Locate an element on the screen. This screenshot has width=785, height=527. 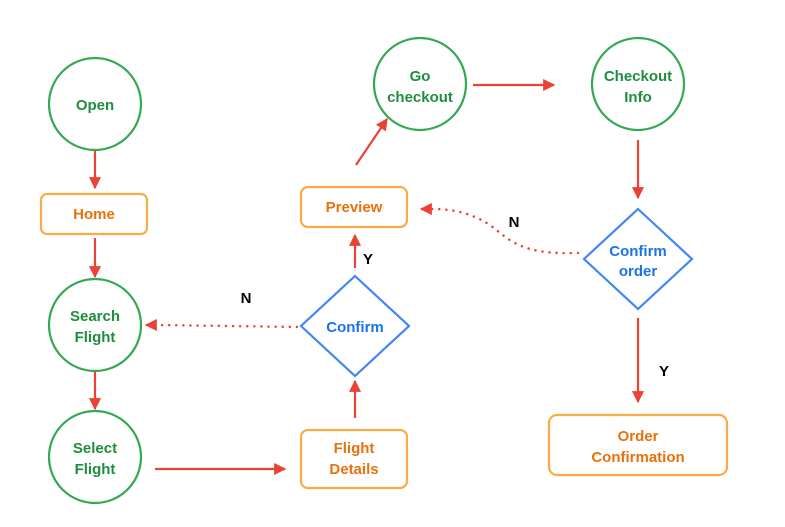
node-flight-details: Flight Details is located at coordinates (354, 459).